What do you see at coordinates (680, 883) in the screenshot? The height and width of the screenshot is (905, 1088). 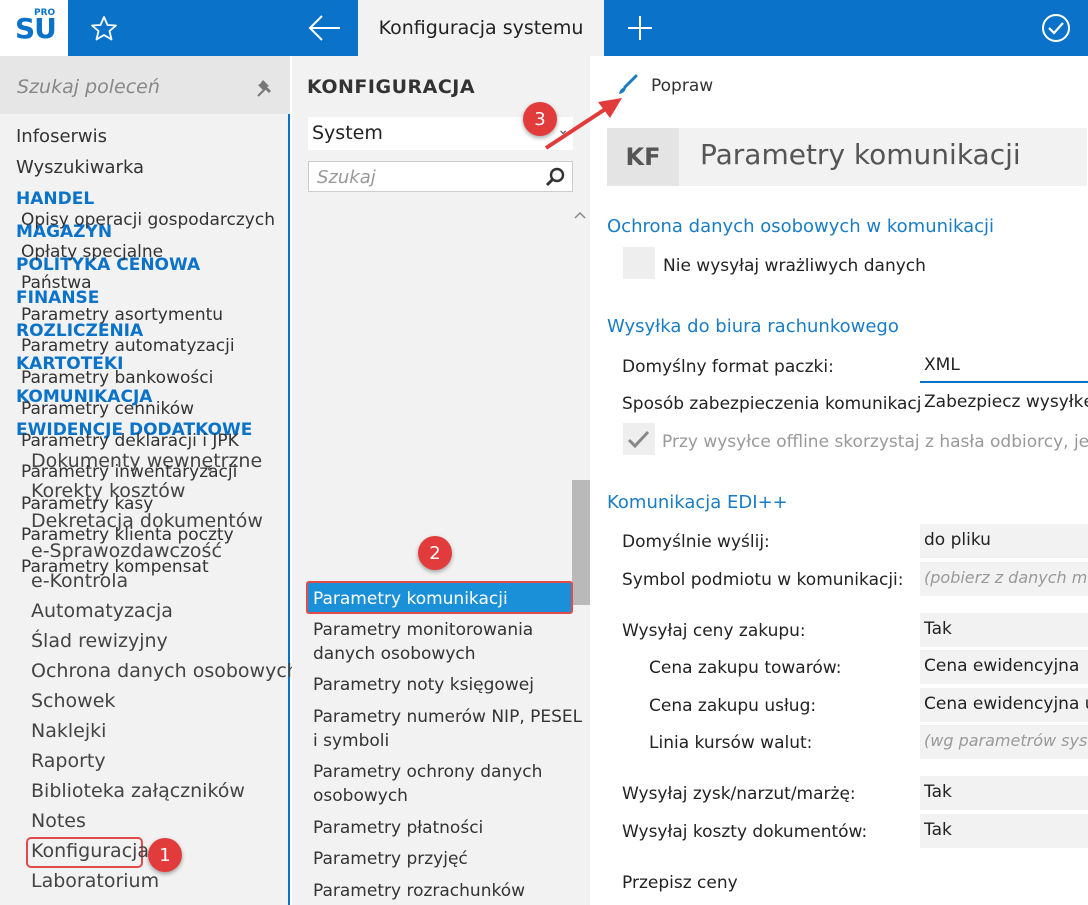 I see `field-label: Przepisz ceny` at bounding box center [680, 883].